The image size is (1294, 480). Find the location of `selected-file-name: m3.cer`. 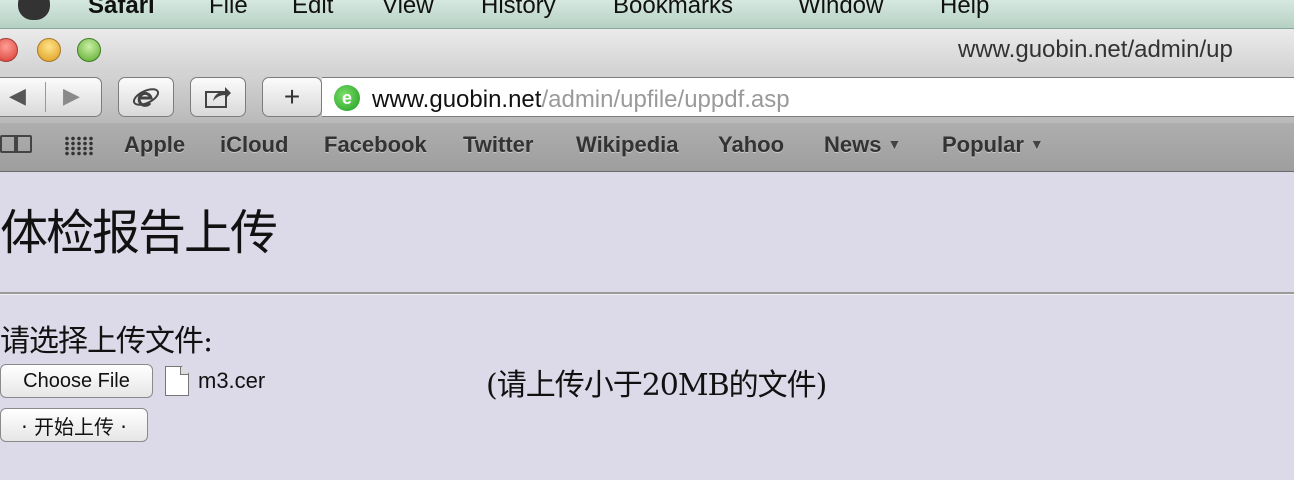

selected-file-name: m3.cer is located at coordinates (232, 380).